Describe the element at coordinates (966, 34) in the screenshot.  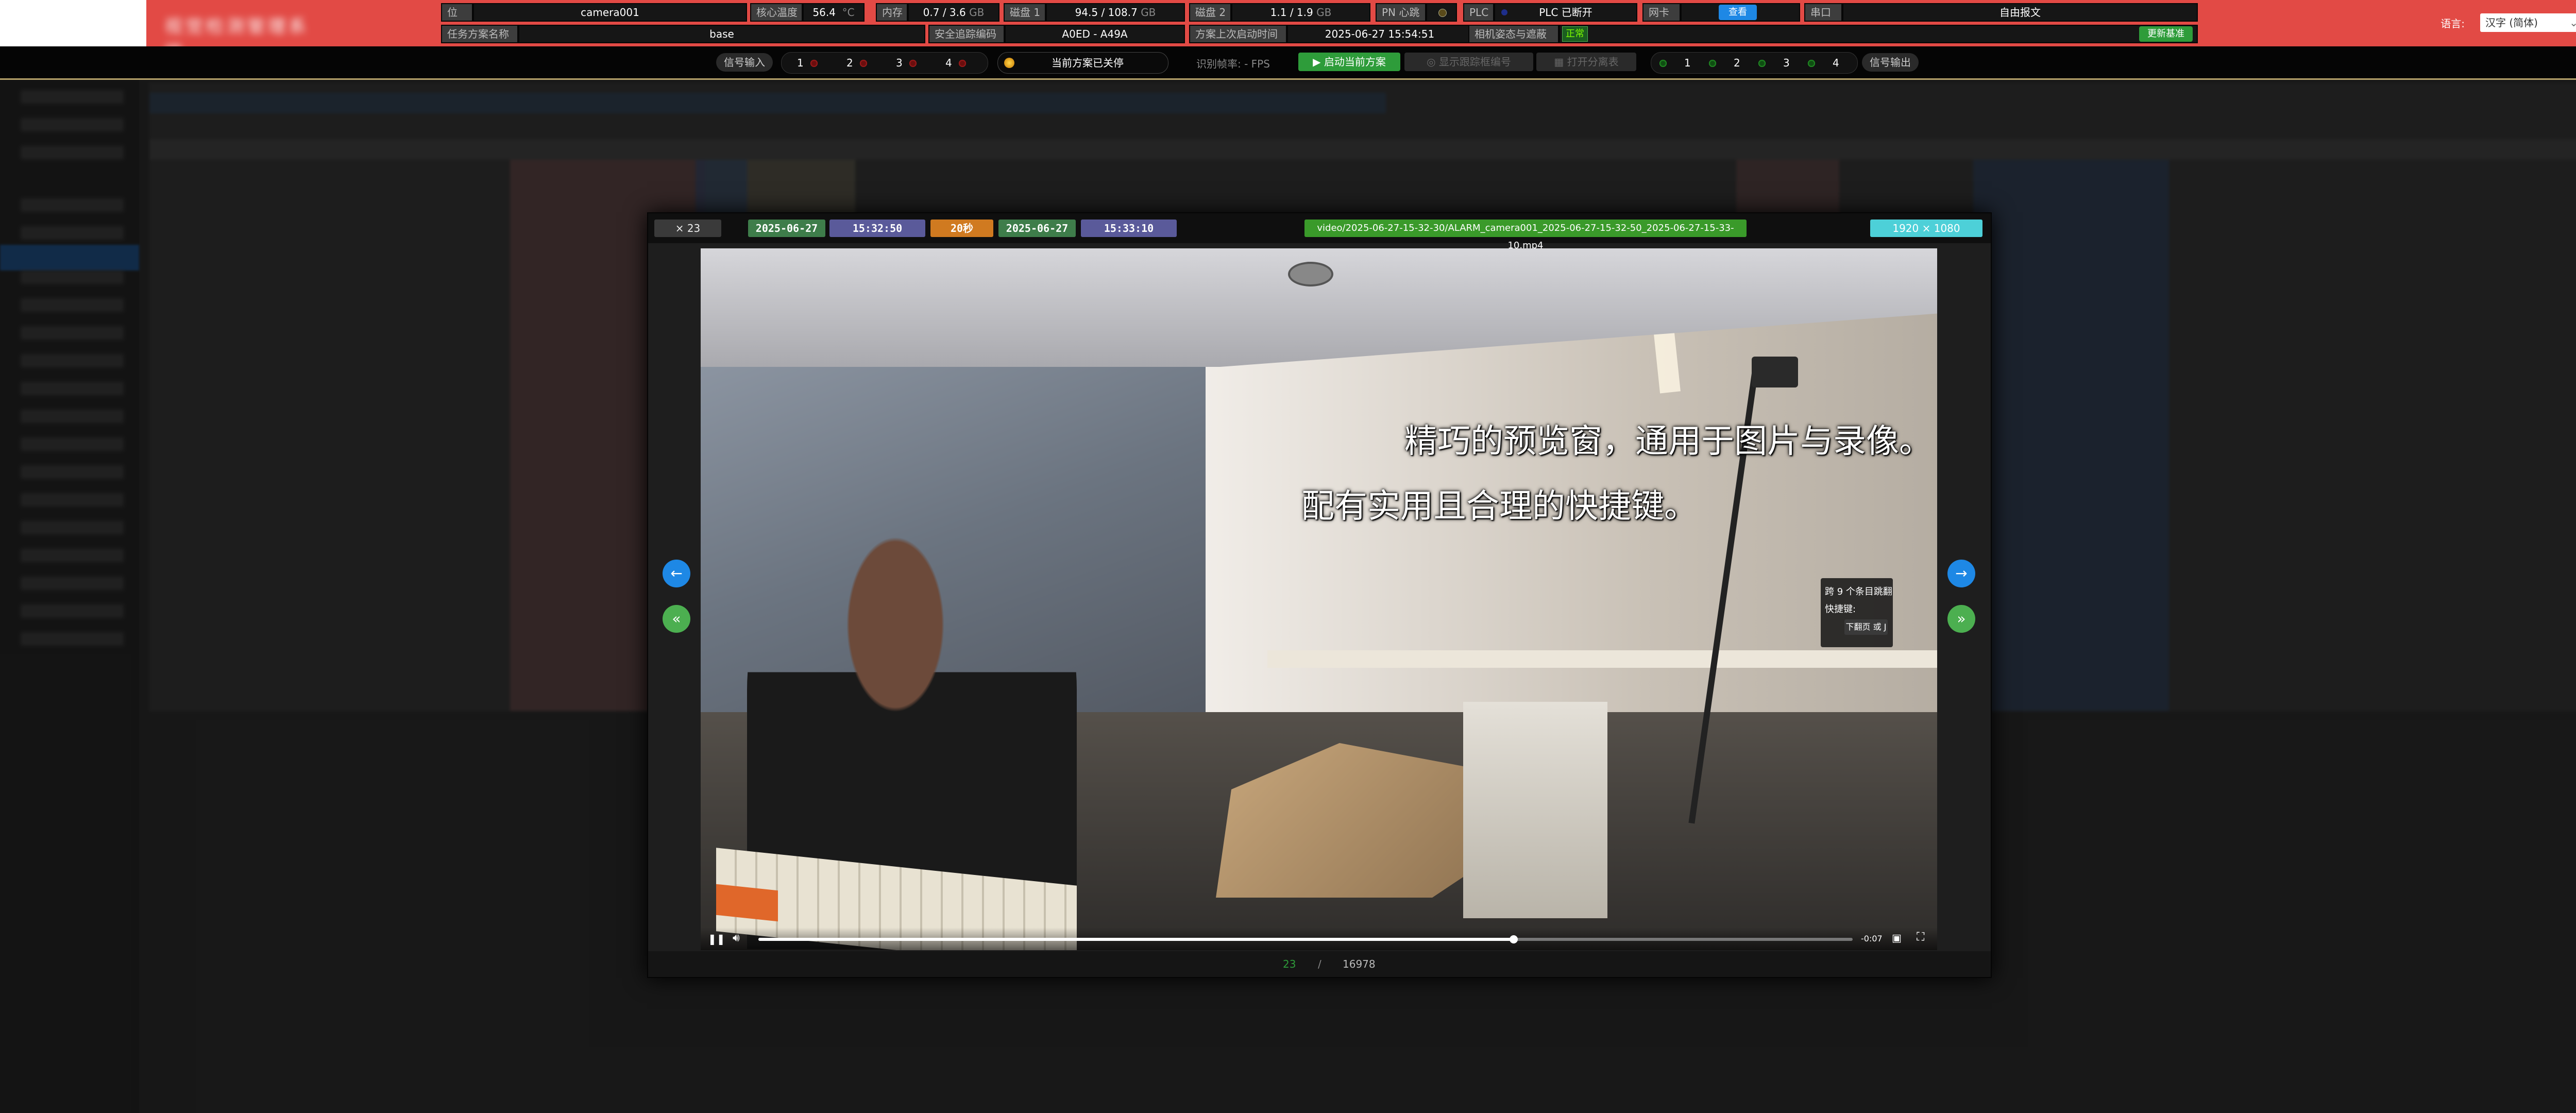
I see `security-code-label: 安全追踪编码` at that location.